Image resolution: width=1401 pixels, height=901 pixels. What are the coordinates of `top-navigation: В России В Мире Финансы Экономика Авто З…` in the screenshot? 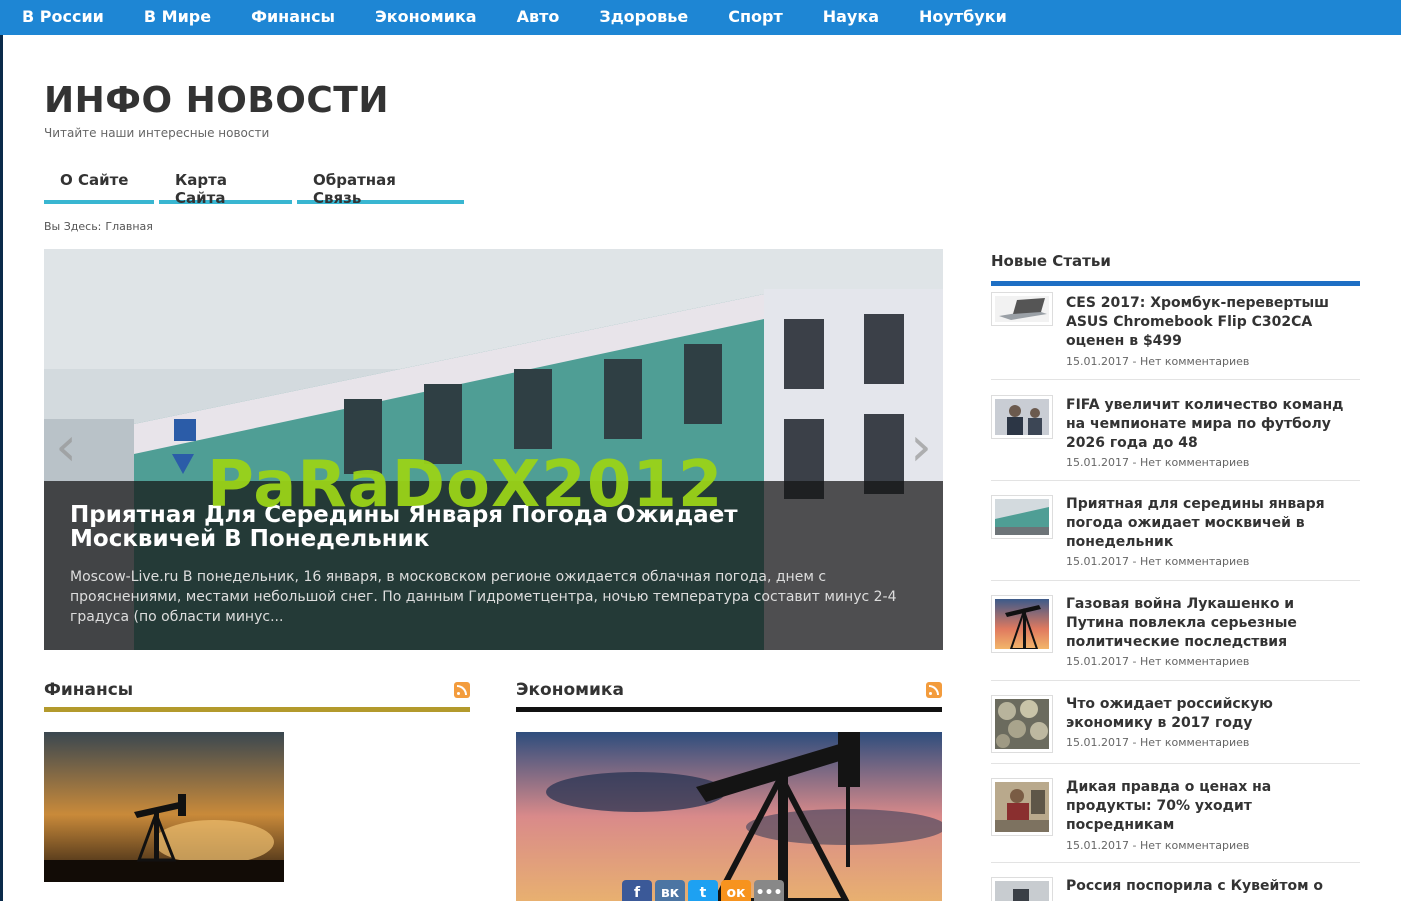 It's located at (700, 17).